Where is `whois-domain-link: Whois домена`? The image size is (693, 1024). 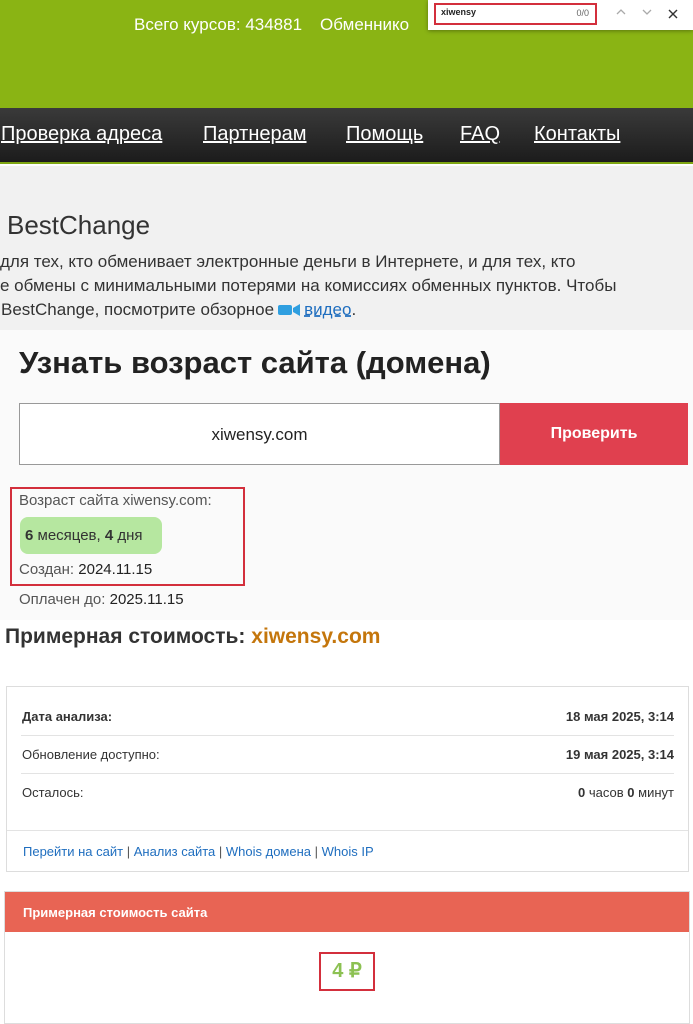
whois-domain-link: Whois домена is located at coordinates (268, 851).